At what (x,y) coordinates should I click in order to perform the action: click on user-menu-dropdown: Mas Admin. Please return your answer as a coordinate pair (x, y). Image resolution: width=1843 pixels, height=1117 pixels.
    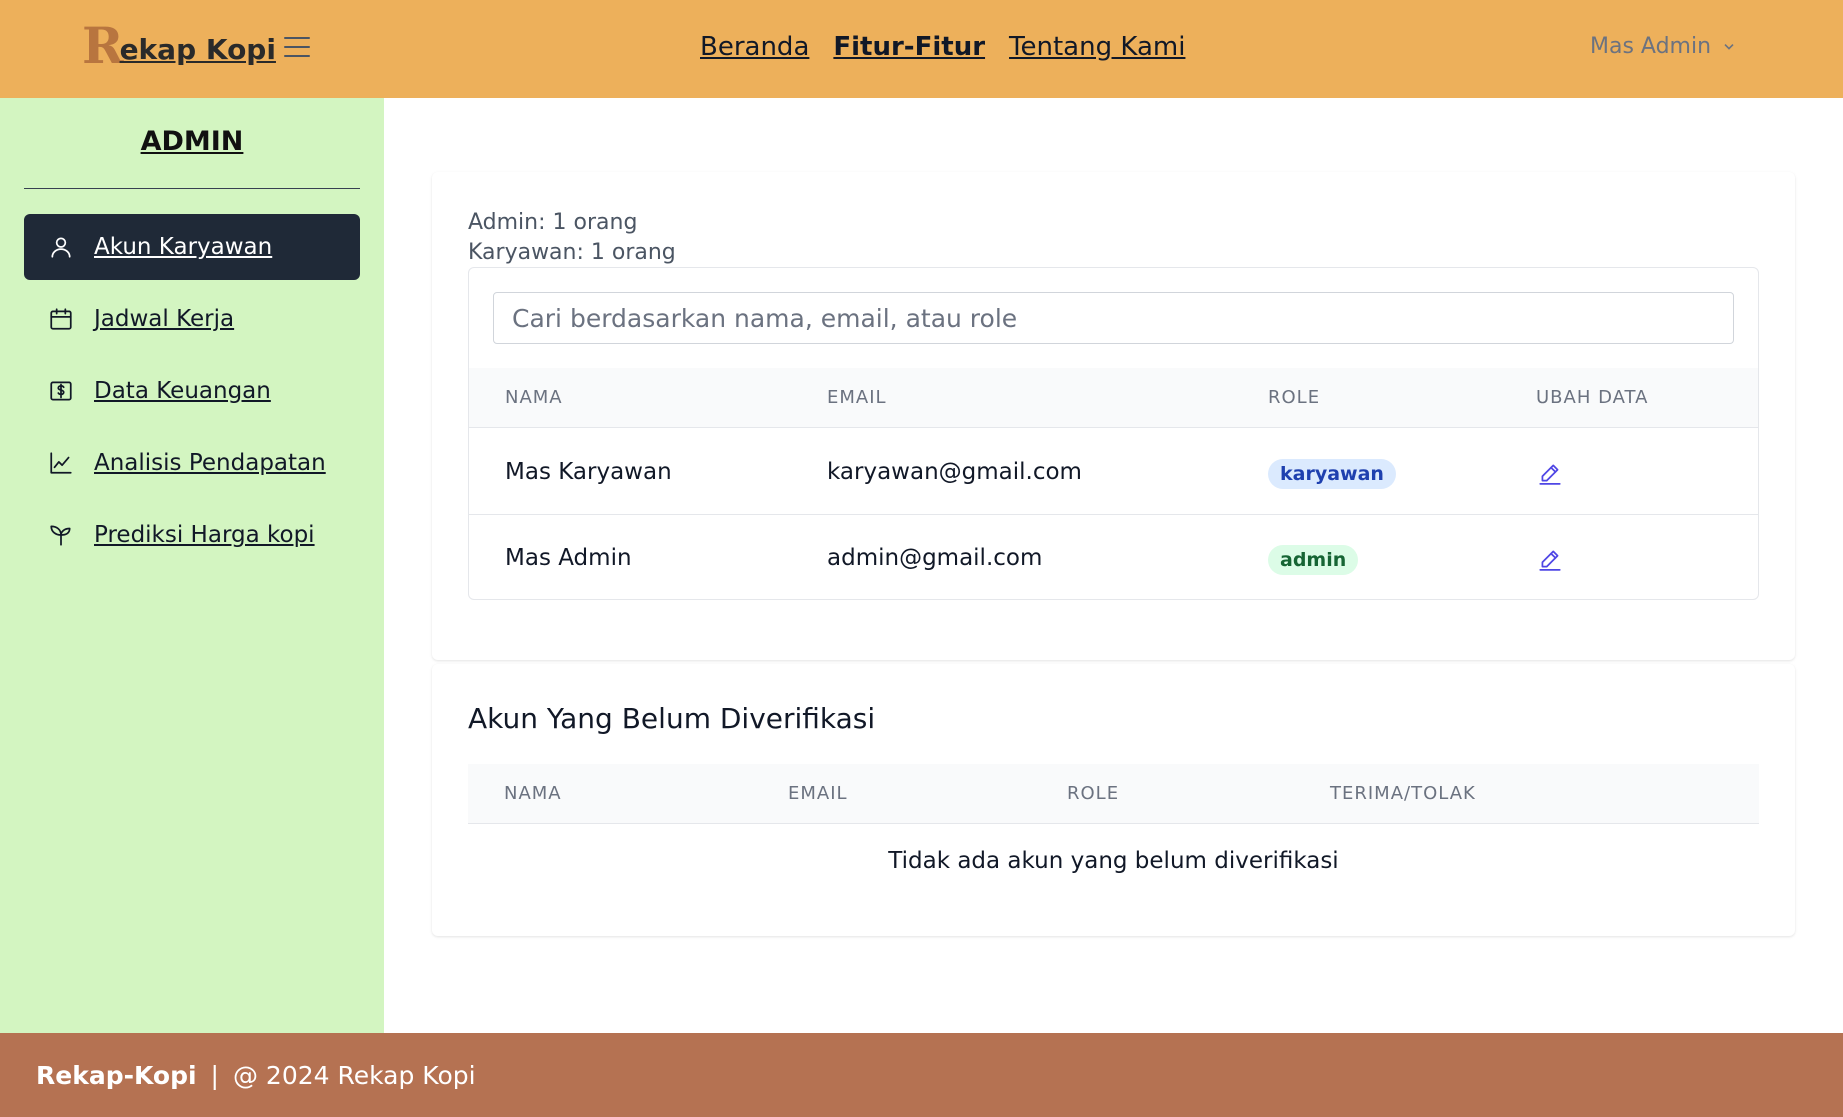
    Looking at the image, I should click on (1663, 46).